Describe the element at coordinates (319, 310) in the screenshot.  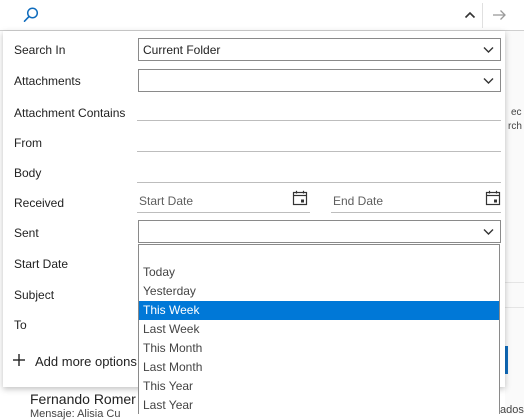
I see `sent-option-this-week: This Week` at that location.